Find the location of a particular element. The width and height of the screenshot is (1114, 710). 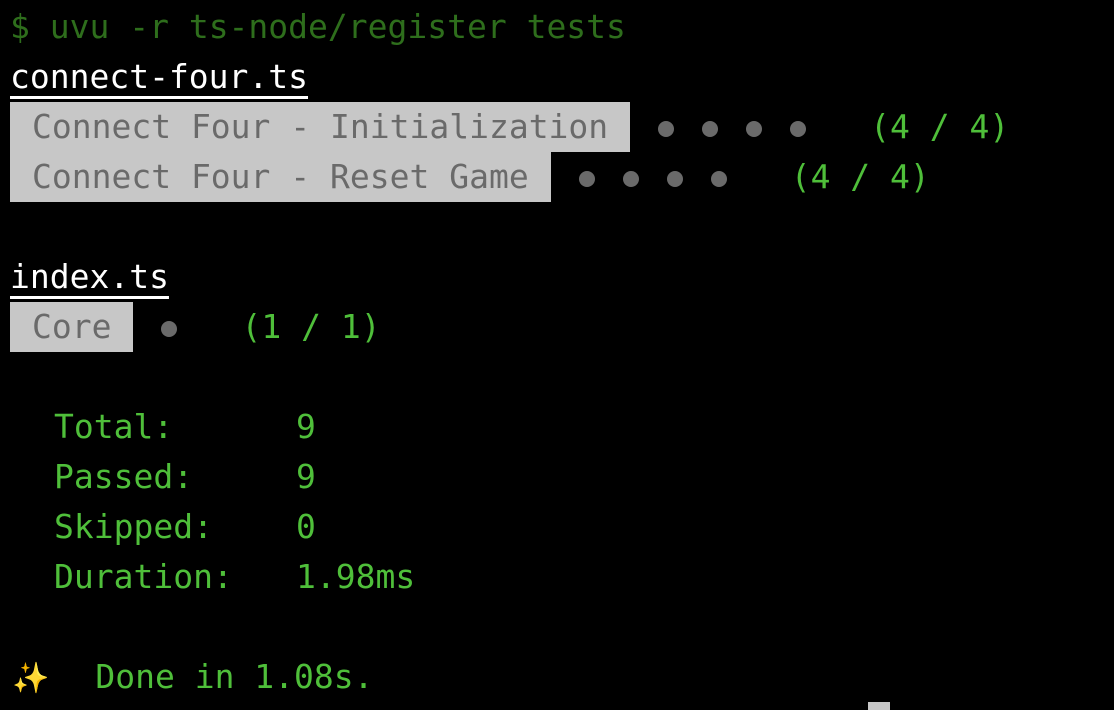

file-name: index.ts is located at coordinates (89, 276).